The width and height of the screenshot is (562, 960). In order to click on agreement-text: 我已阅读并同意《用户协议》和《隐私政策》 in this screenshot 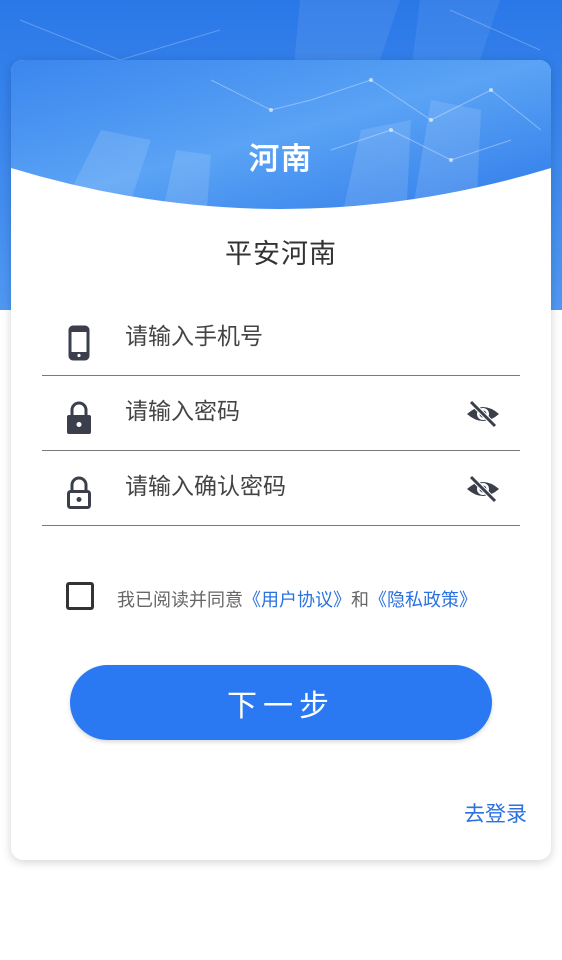, I will do `click(297, 599)`.